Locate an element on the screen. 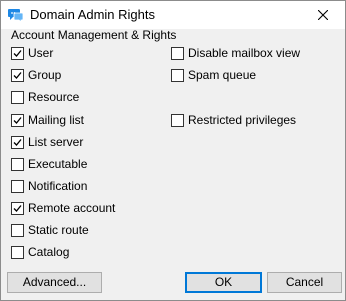 The width and height of the screenshot is (346, 301). checkbox-static-route-label: Static route is located at coordinates (58, 230).